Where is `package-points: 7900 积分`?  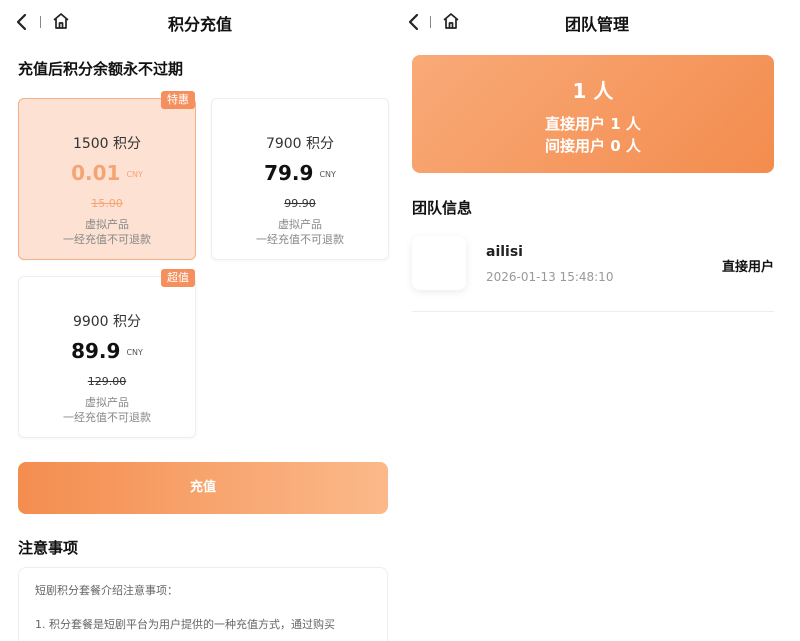 package-points: 7900 积分 is located at coordinates (300, 144).